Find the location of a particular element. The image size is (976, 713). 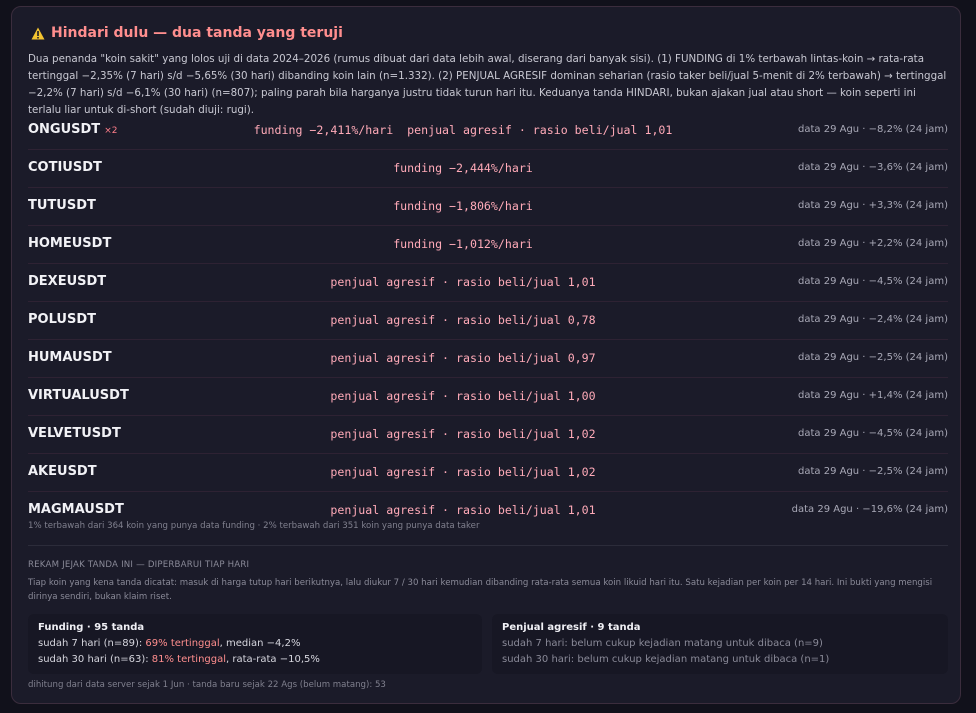

data-date-change: data 29 Agu · −2,4% (24 jam) is located at coordinates (873, 319).